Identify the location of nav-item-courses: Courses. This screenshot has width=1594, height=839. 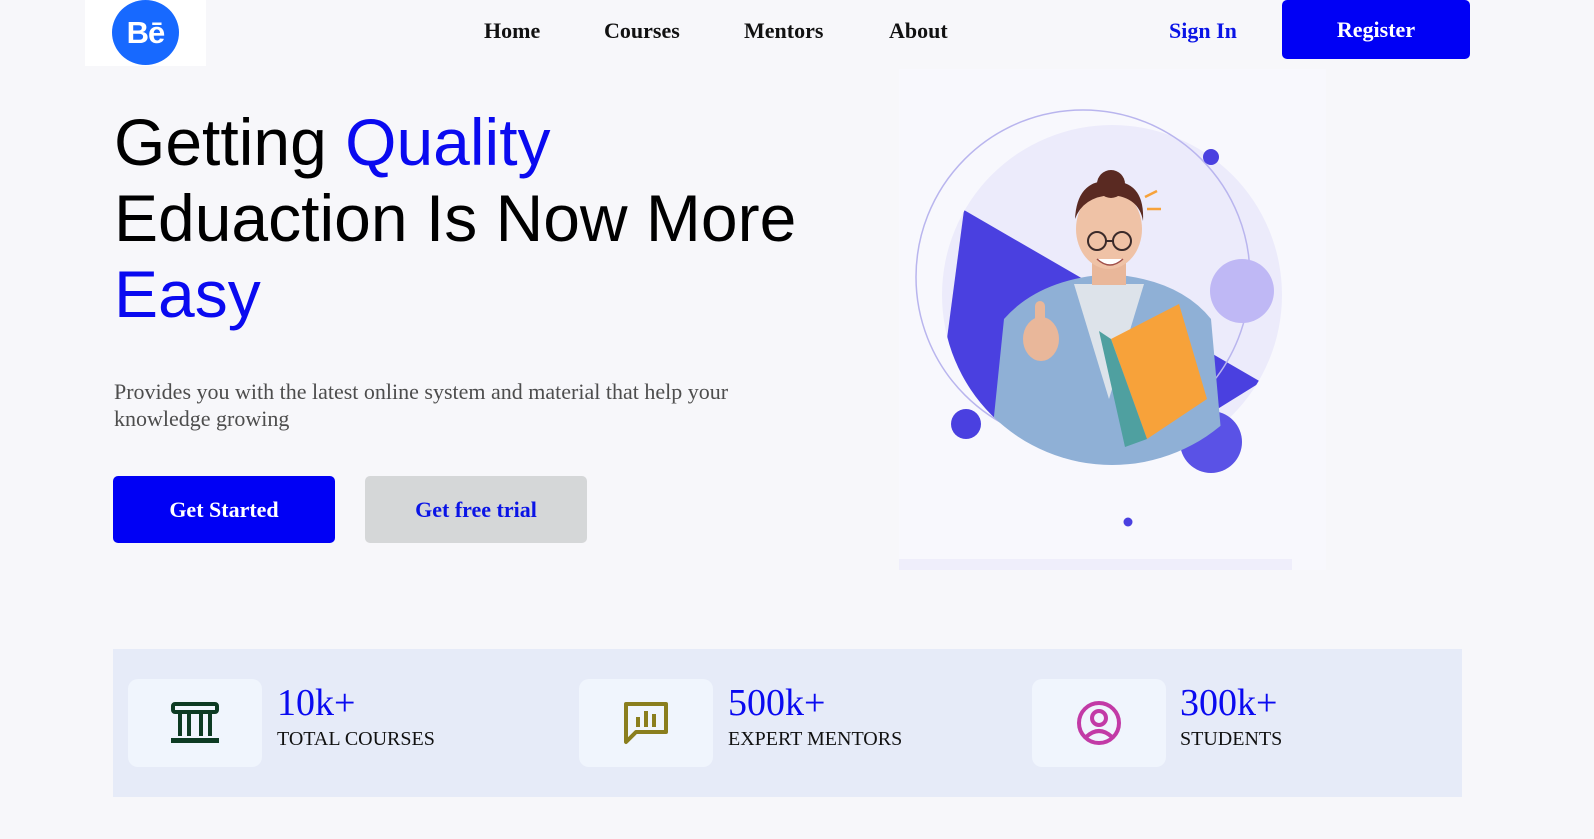
(642, 31).